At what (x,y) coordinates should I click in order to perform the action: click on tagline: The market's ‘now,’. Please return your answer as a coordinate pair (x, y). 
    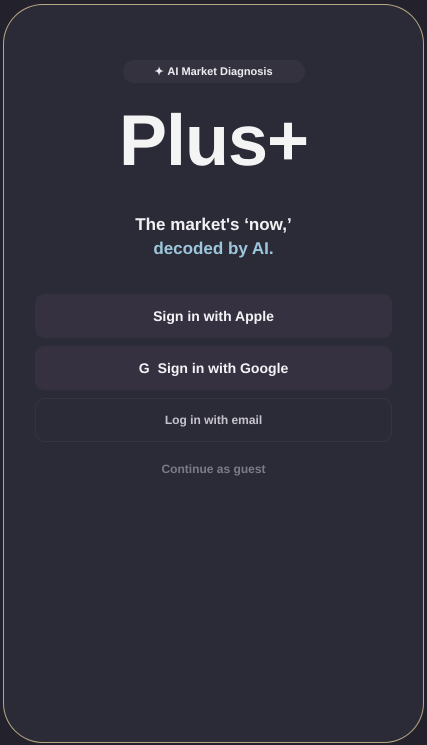
    Looking at the image, I should click on (213, 225).